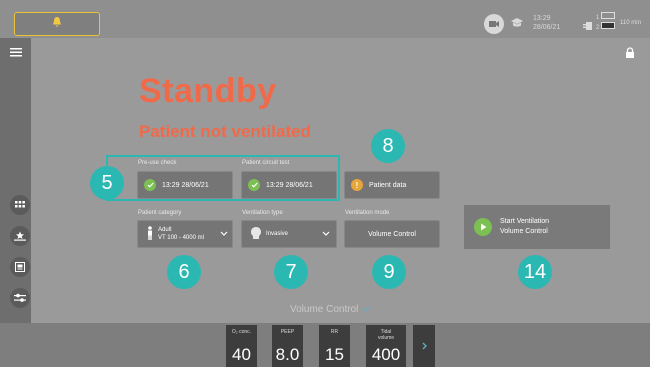 The image size is (650, 367). Describe the element at coordinates (334, 354) in the screenshot. I see `param-rr-value: 15` at that location.